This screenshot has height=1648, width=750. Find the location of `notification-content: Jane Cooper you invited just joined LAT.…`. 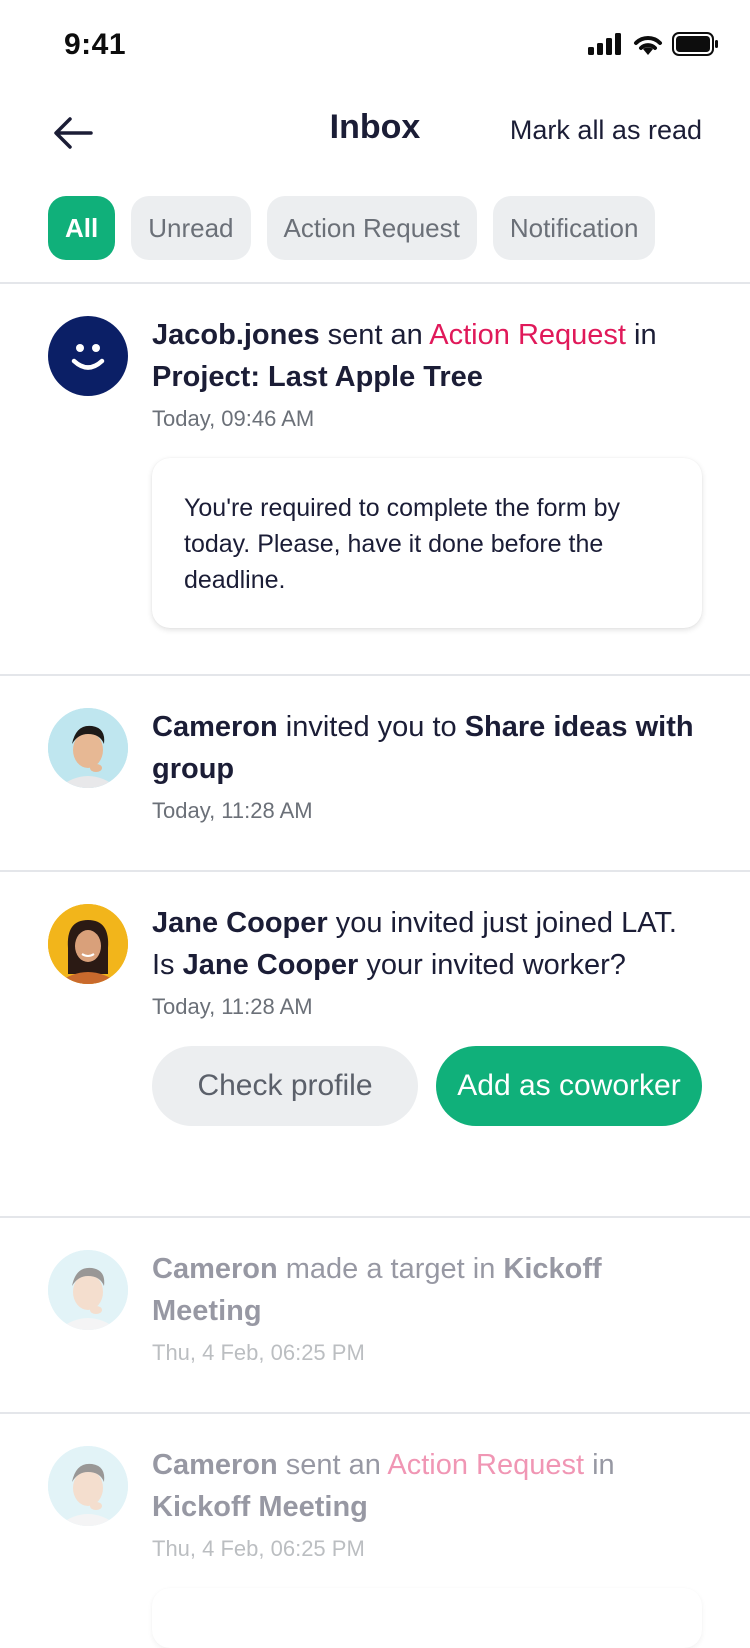

notification-content: Jane Cooper you invited just joined LAT.… is located at coordinates (427, 1014).